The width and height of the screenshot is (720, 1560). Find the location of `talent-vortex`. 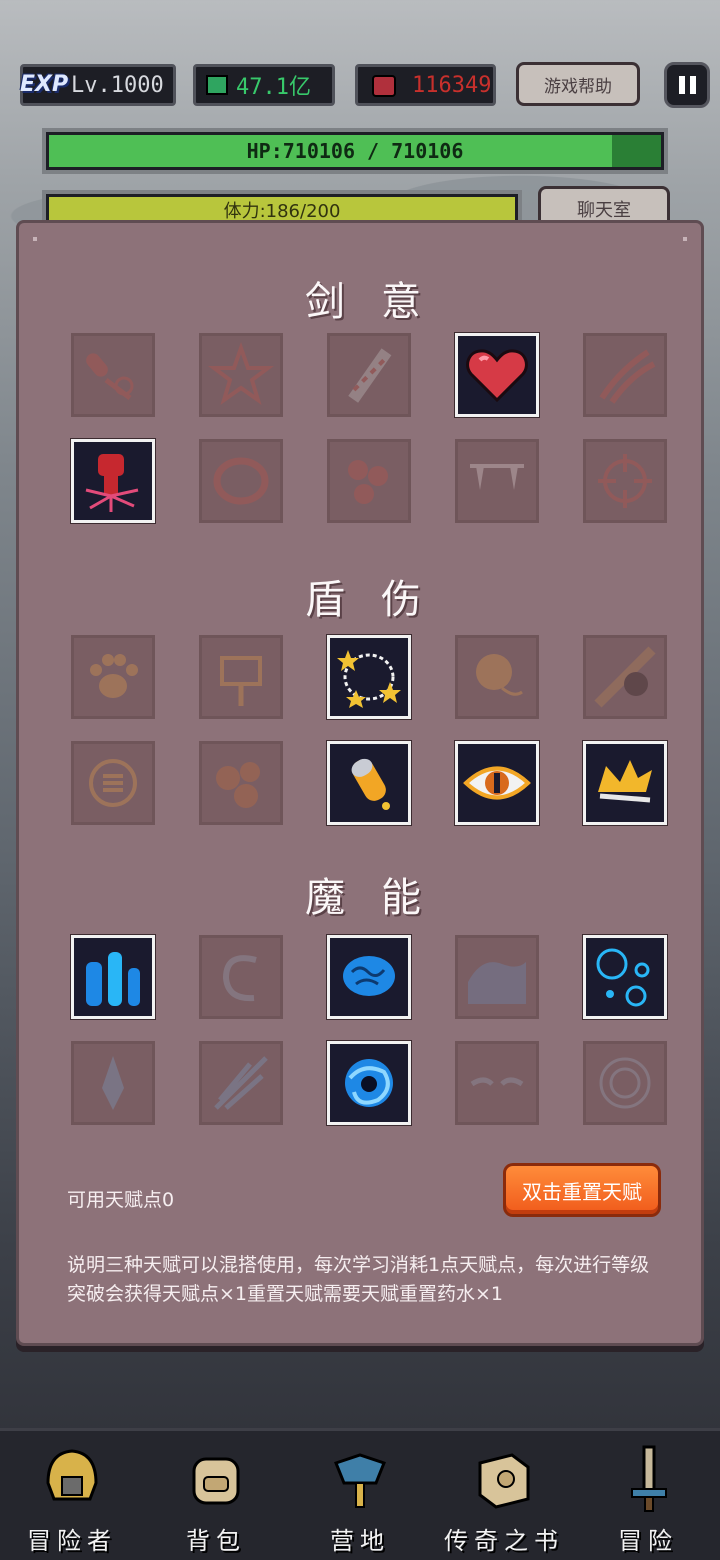

talent-vortex is located at coordinates (369, 1083).